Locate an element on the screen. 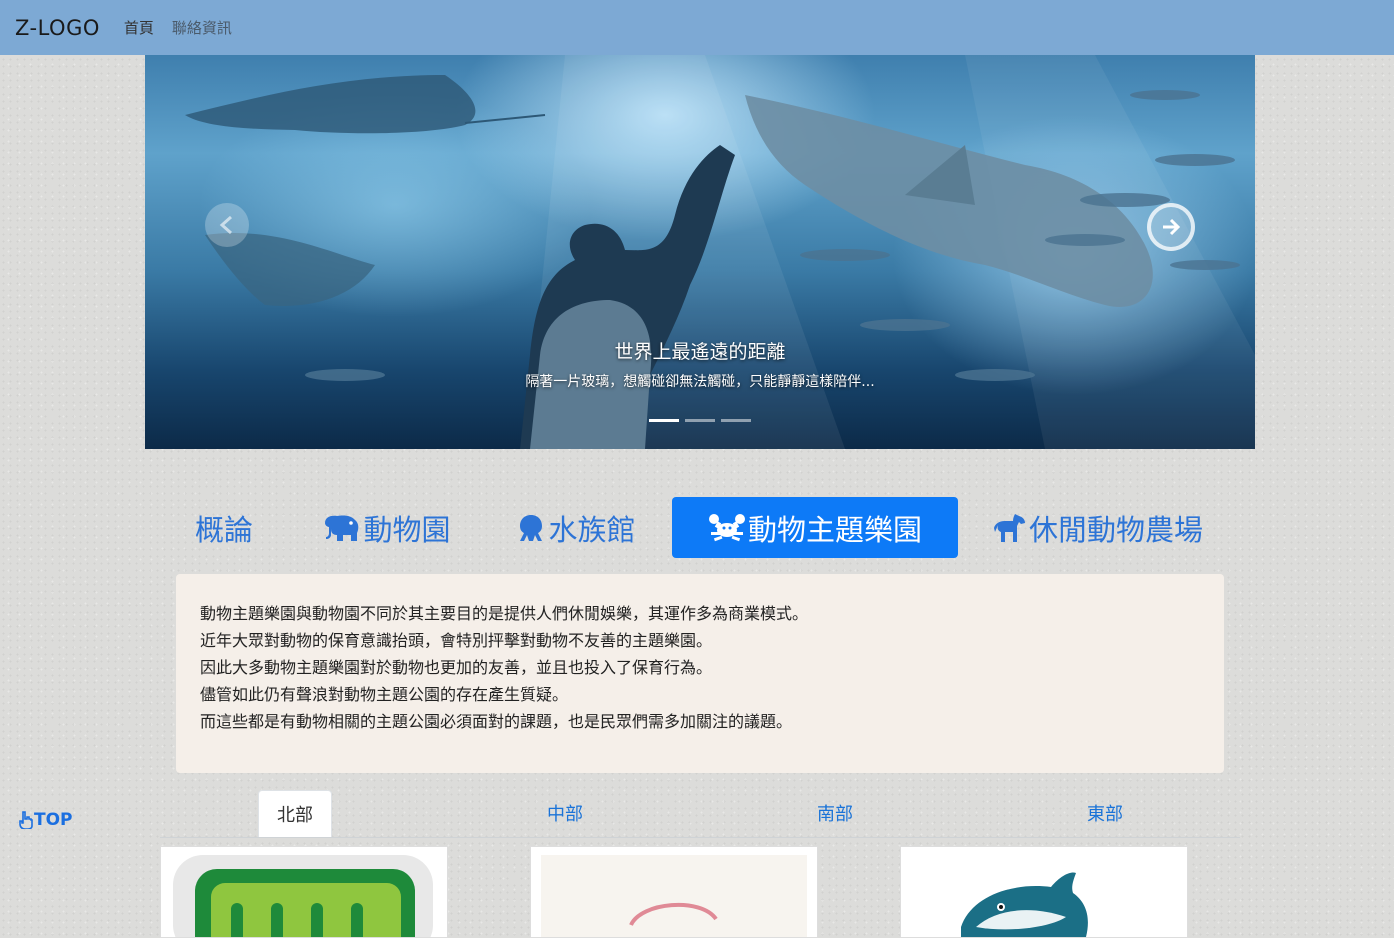 This screenshot has width=1394, height=938. arrow-right-icon is located at coordinates (1172, 227).